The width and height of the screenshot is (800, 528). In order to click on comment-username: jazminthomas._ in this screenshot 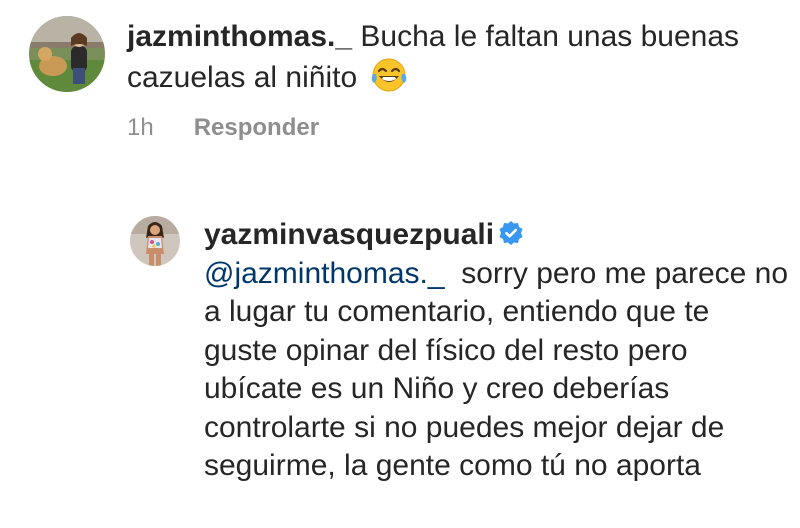, I will do `click(239, 36)`.